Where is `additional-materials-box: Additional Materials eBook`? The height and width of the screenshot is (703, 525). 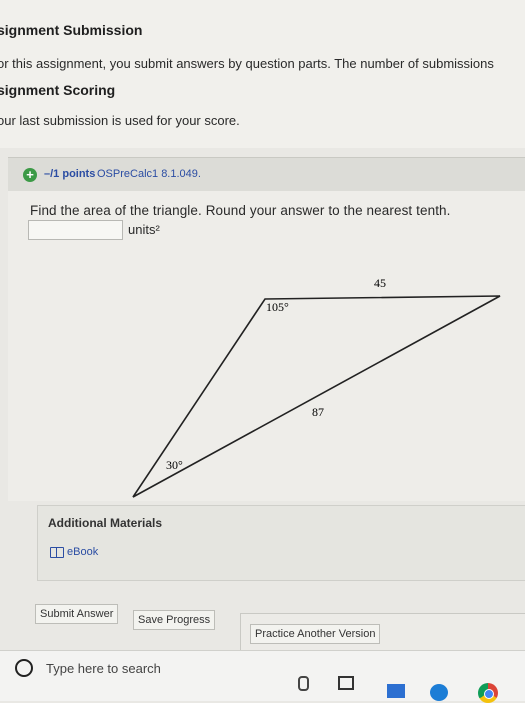
additional-materials-box: Additional Materials eBook is located at coordinates (281, 543).